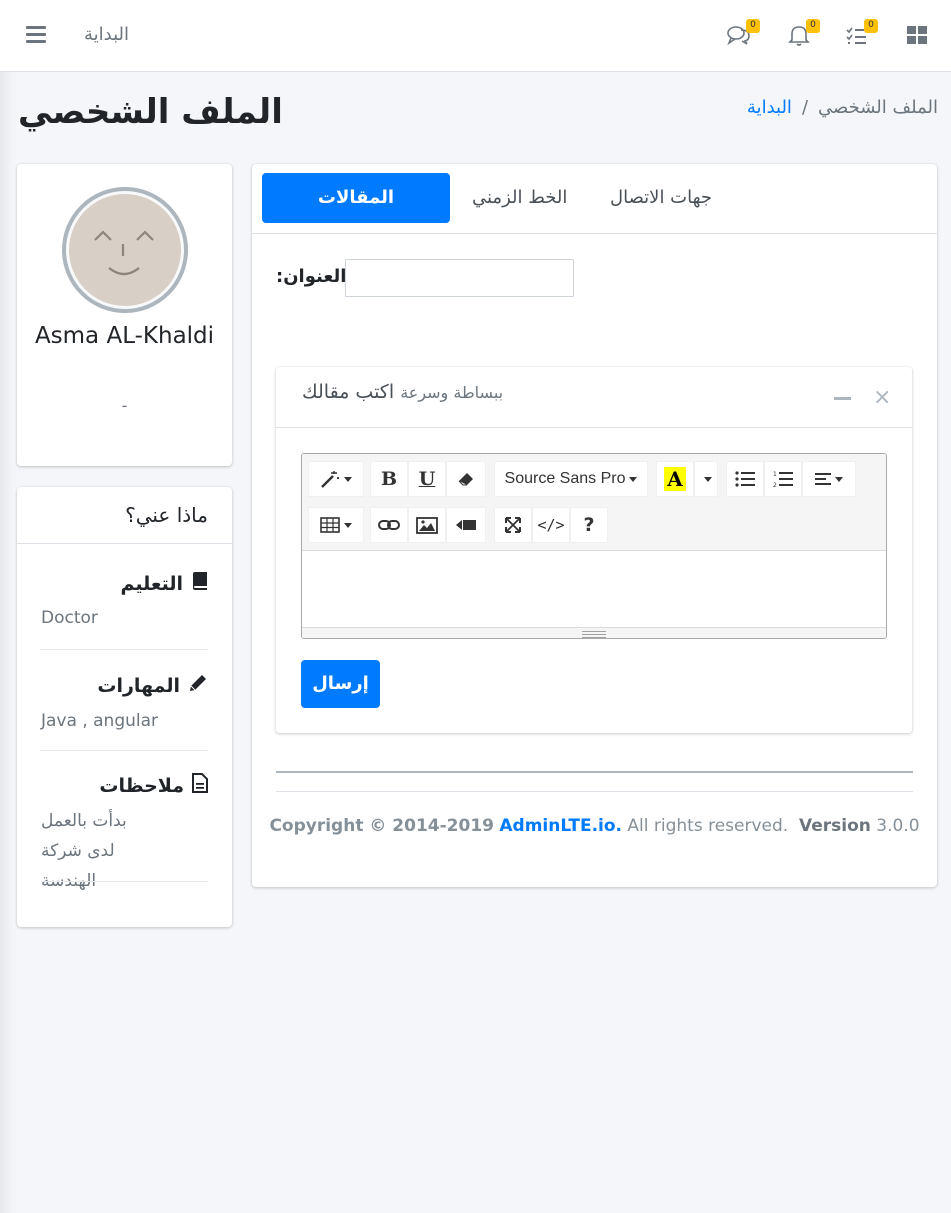 This screenshot has height=1213, width=951. Describe the element at coordinates (311, 276) in the screenshot. I see `title-label: العنوان:` at that location.